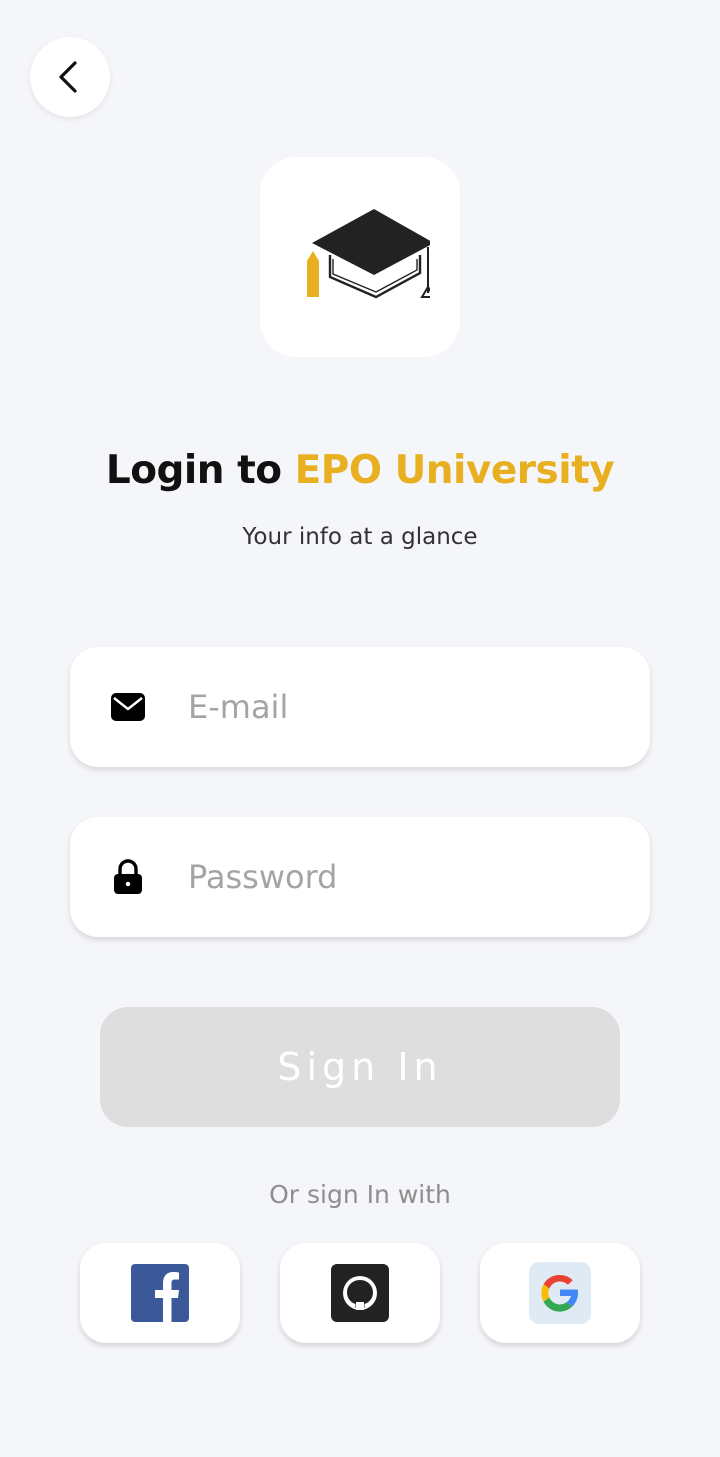 The width and height of the screenshot is (720, 1457). I want to click on password-field, so click(360, 877).